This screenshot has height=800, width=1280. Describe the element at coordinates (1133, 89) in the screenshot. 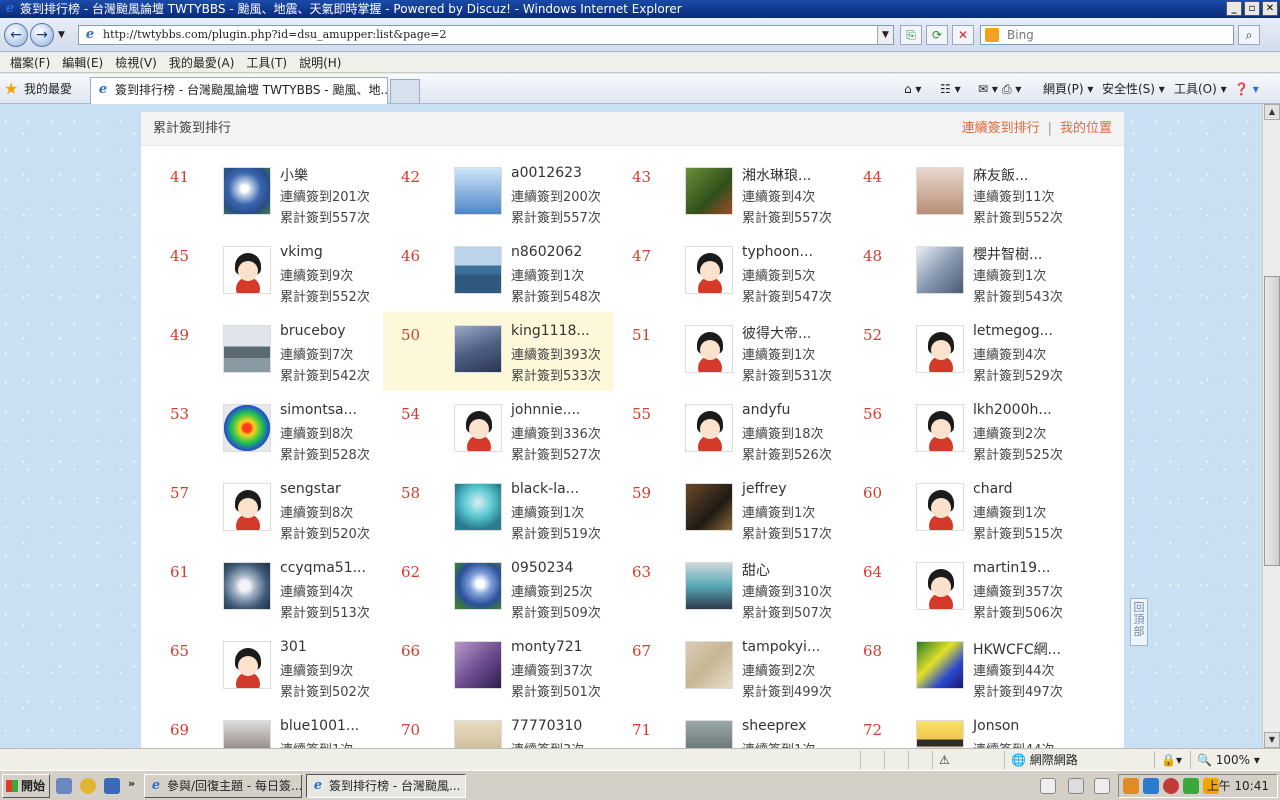

I see `safety-menu-button: 安全性(S) ▾` at that location.